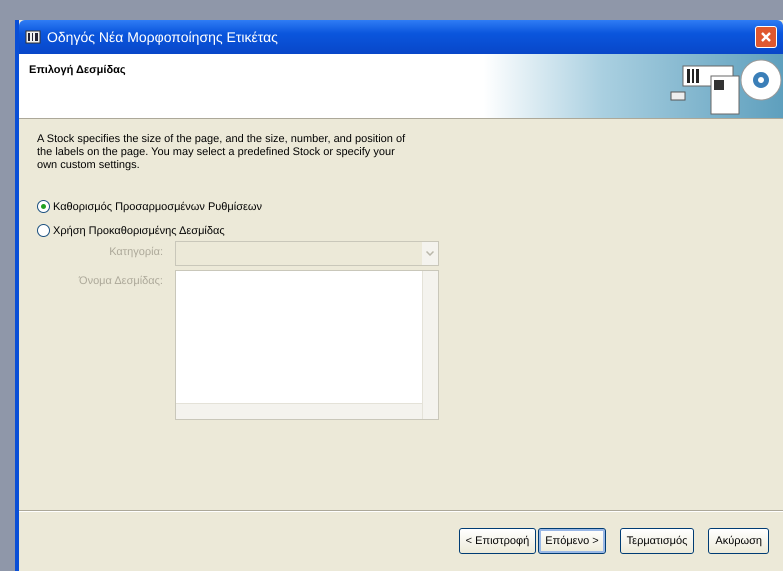 The image size is (783, 571). I want to click on app-icon, so click(33, 37).